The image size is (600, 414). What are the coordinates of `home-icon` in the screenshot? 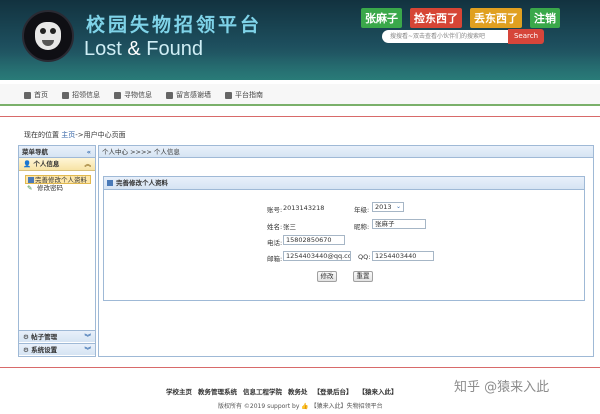 It's located at (27, 95).